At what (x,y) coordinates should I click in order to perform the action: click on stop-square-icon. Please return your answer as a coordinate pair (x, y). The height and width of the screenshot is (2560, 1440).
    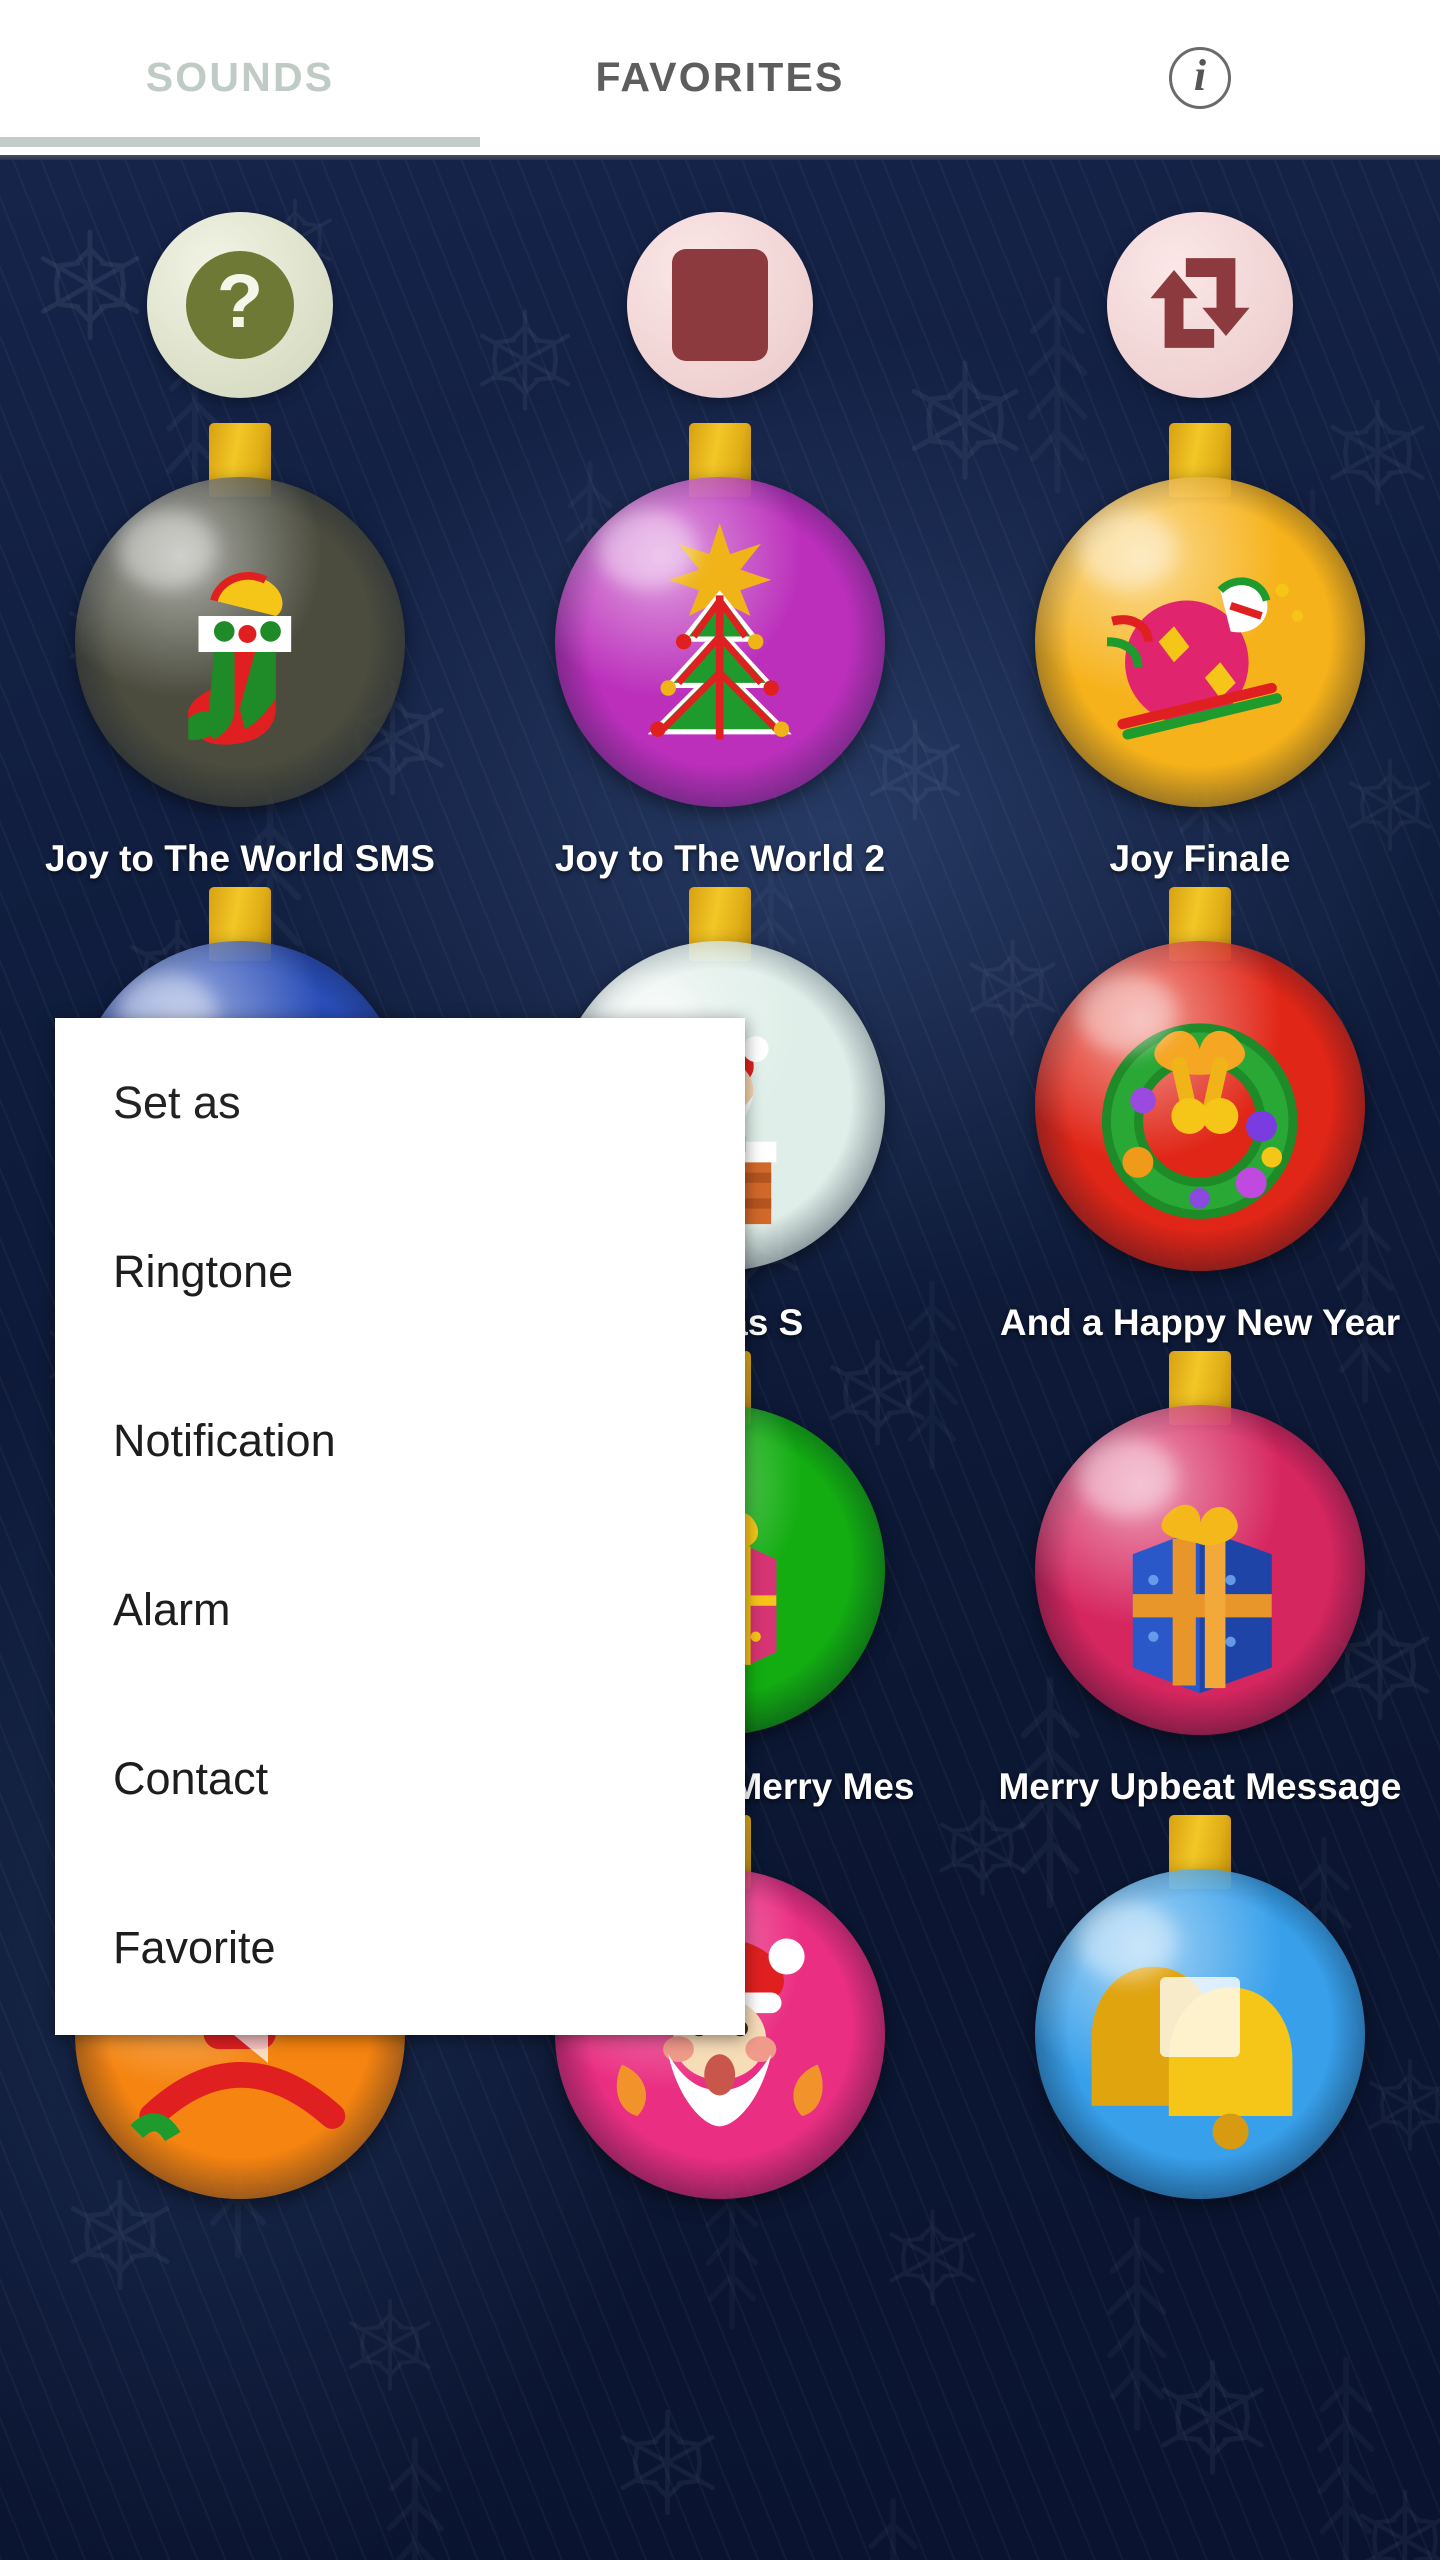
    Looking at the image, I should click on (720, 305).